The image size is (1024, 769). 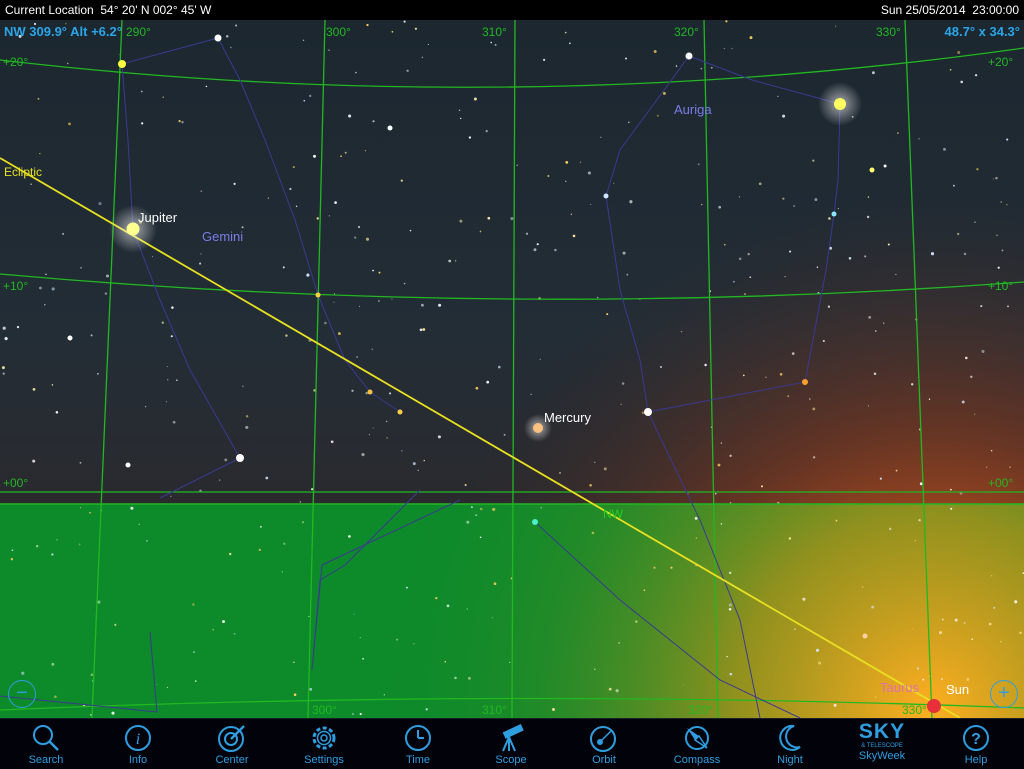 I want to click on az-label-bottom-320: 320°, so click(x=700, y=710).